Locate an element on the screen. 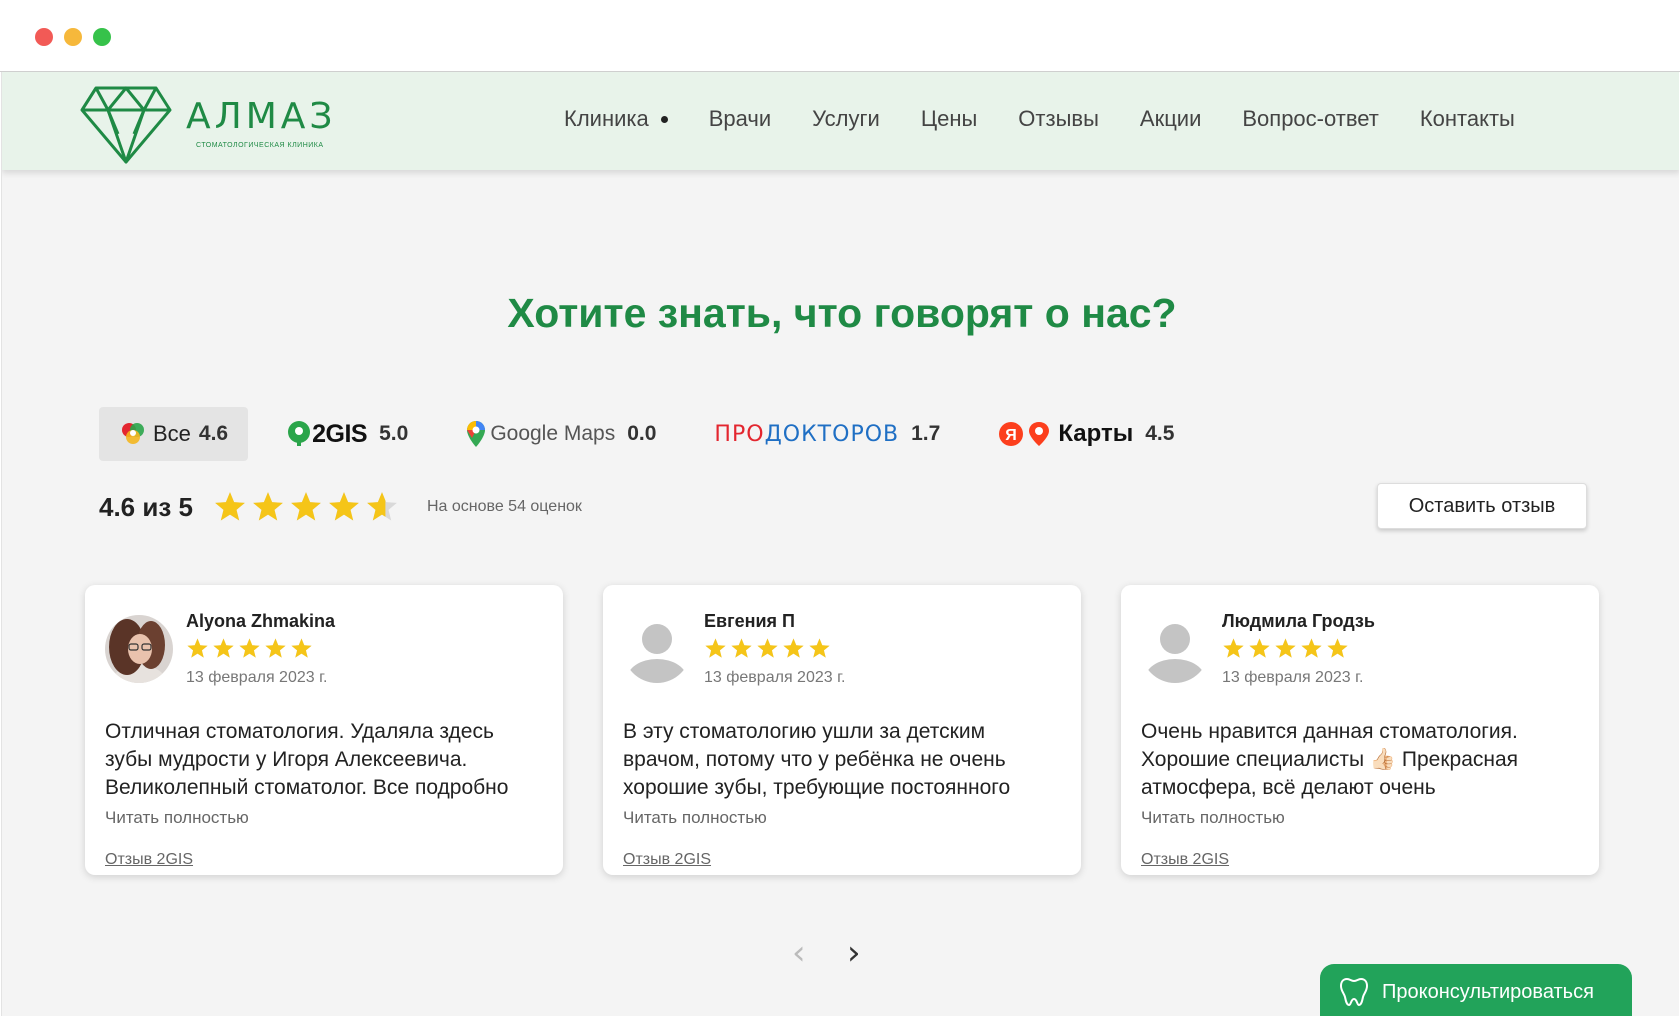 This screenshot has width=1680, height=1016. rating-count: На основе 54 оценок is located at coordinates (504, 506).